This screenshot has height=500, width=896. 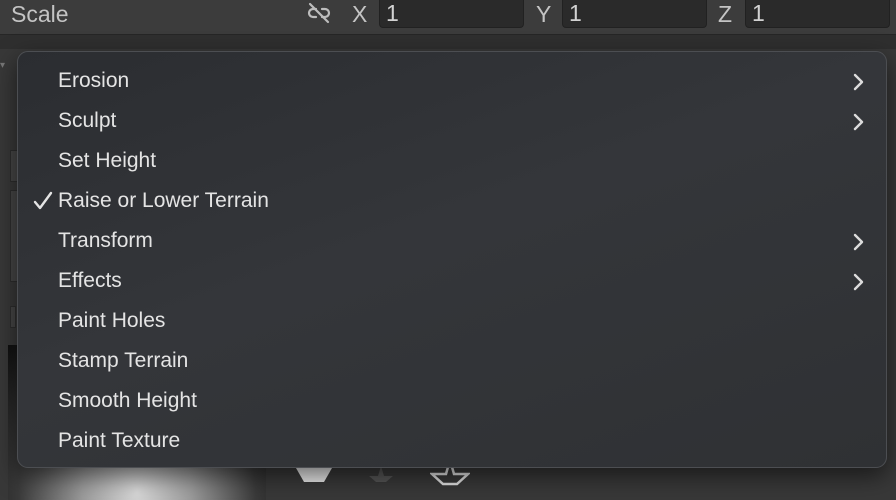 I want to click on menu-item-label: Effects, so click(x=90, y=280).